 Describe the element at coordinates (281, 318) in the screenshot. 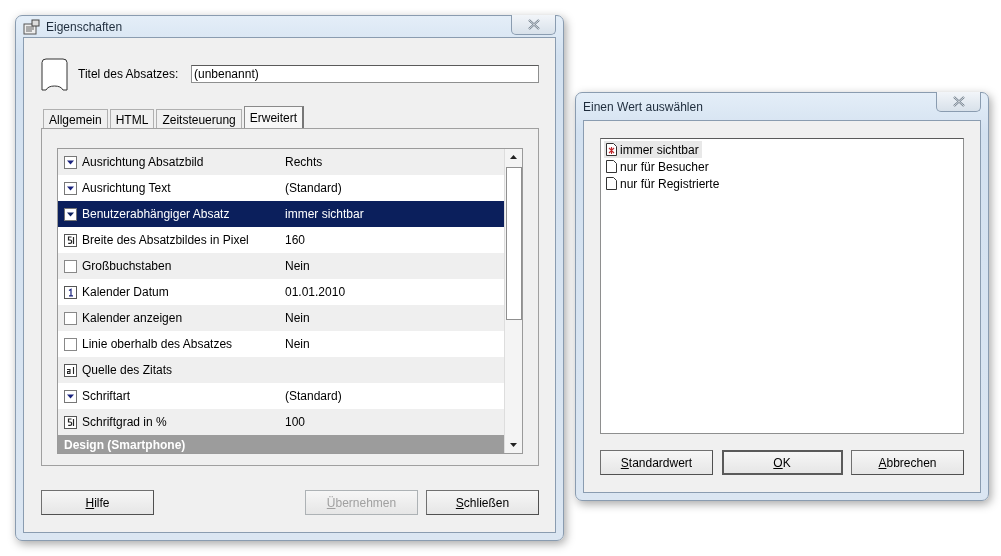

I see `property-row: Kalender anzeigen Nein` at that location.